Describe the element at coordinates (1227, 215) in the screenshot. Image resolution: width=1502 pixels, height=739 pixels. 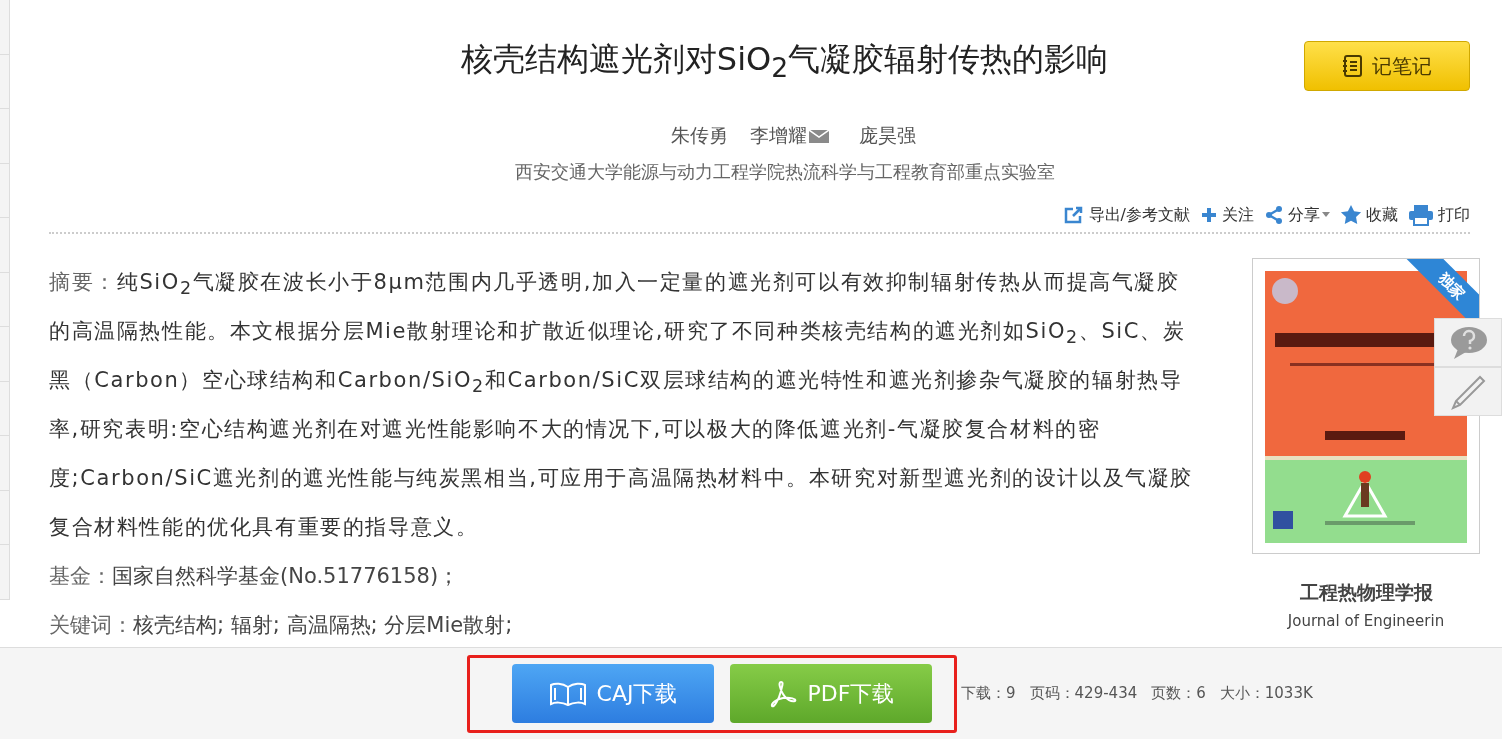
I see `toolbar-link: 关注` at that location.